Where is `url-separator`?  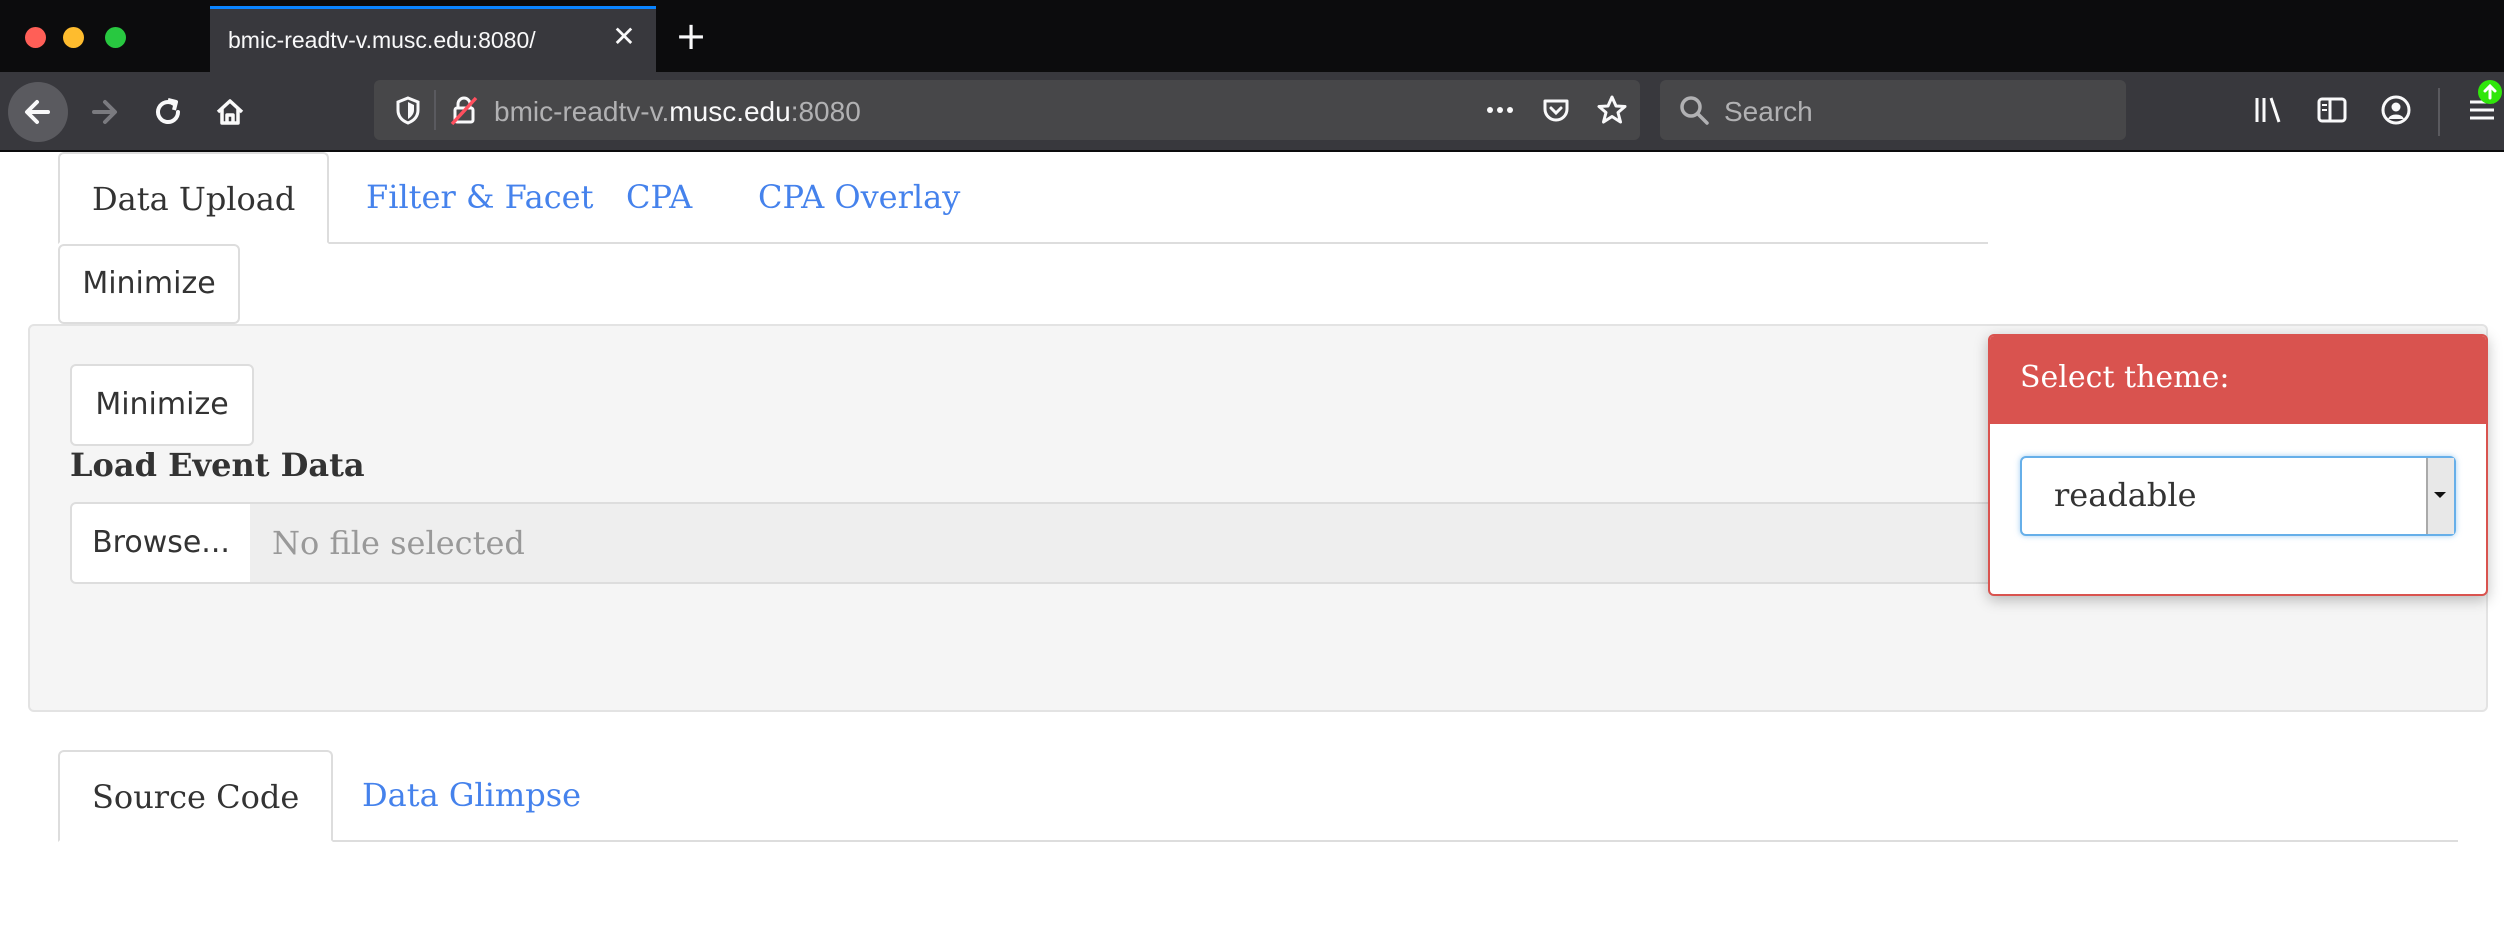 url-separator is located at coordinates (435, 110).